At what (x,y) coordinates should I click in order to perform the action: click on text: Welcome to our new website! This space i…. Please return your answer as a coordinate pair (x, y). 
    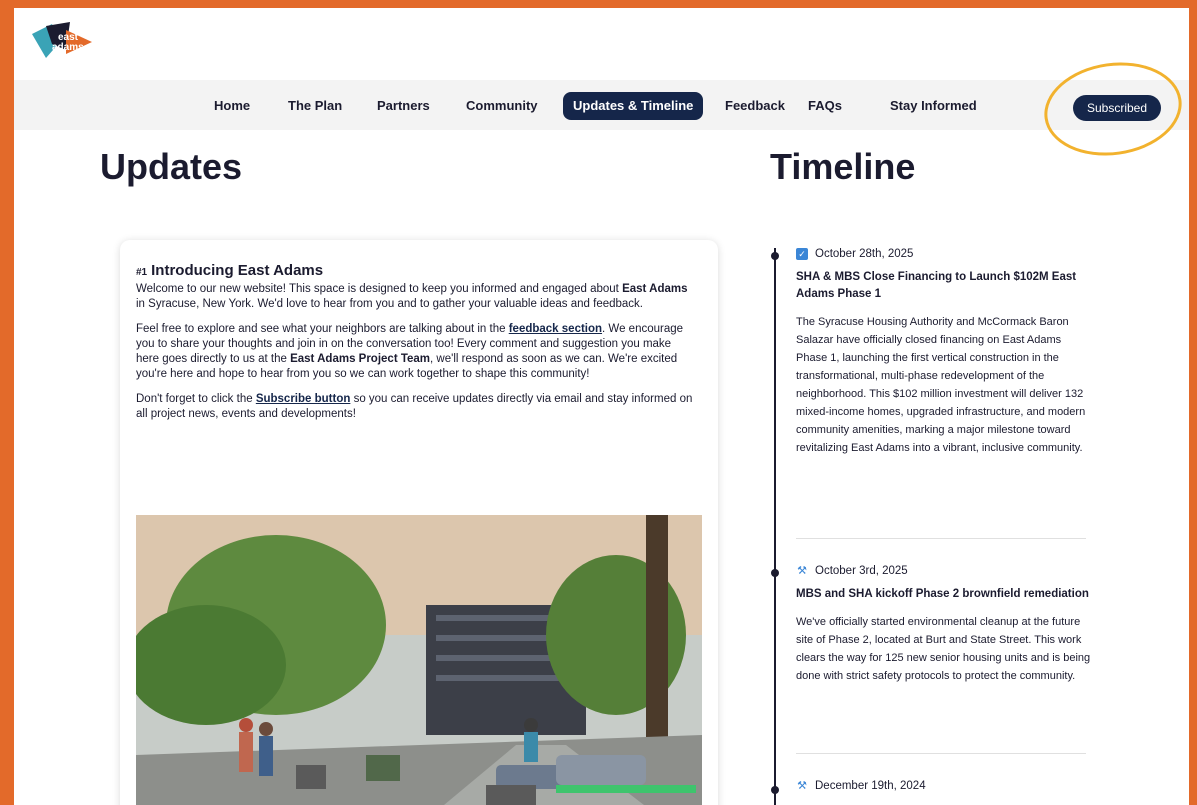
    Looking at the image, I should click on (379, 289).